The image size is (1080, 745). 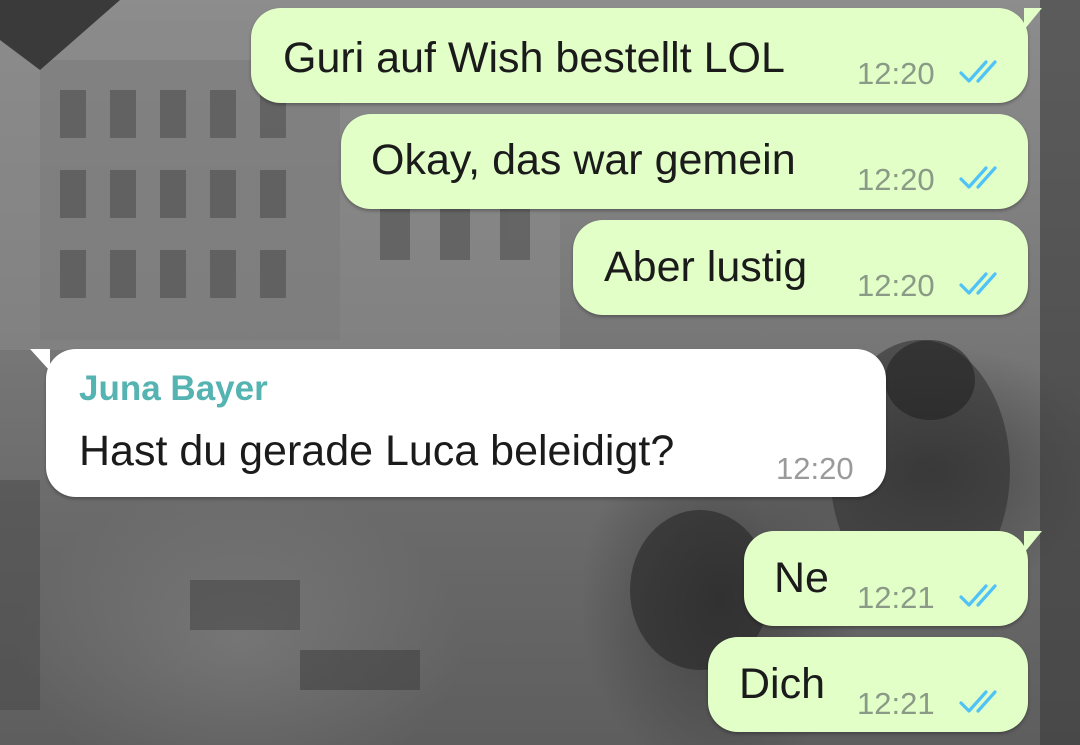 I want to click on sender-name: Juna Bayer, so click(x=173, y=388).